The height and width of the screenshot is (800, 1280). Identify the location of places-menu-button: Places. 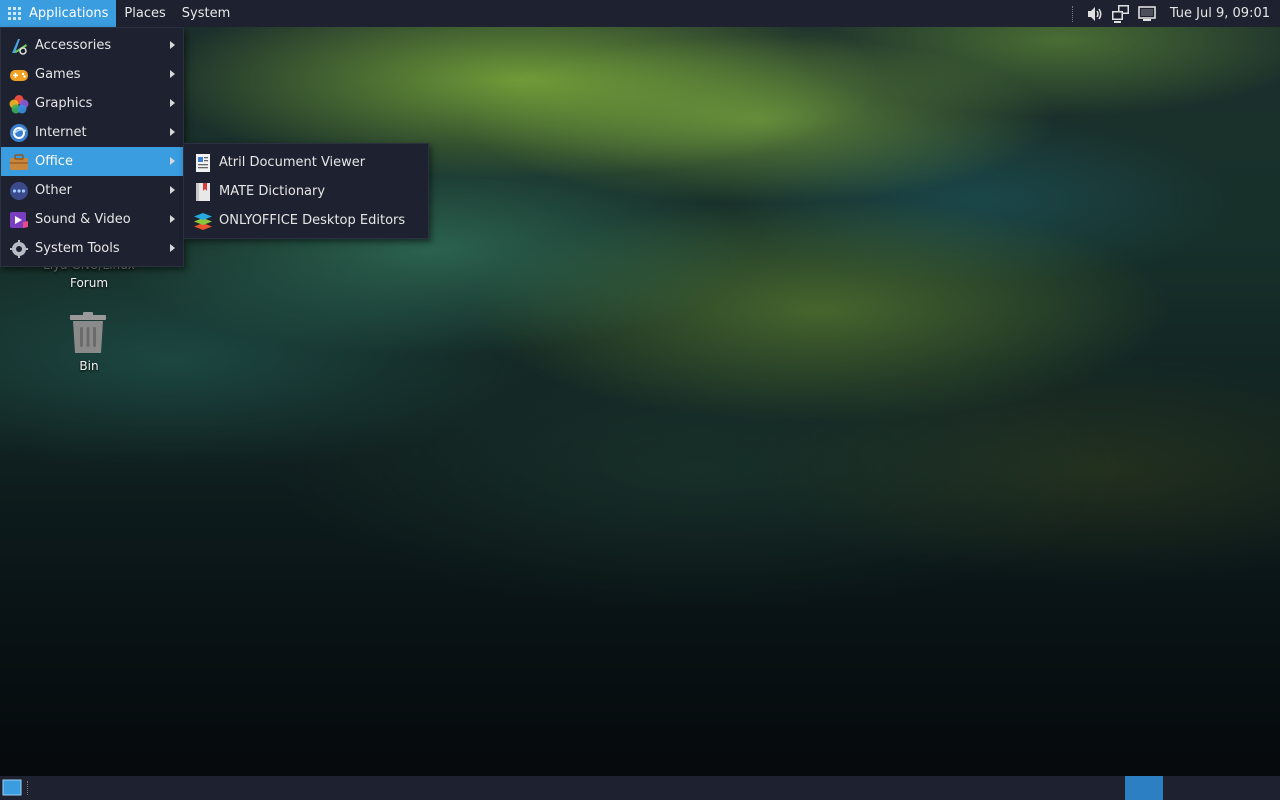
(144, 13).